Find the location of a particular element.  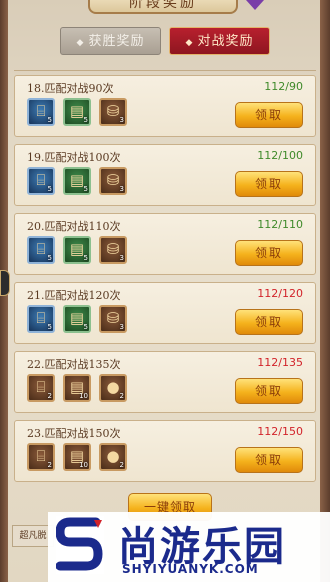

tab-battle-rewards: ◆ 对战奖励 is located at coordinates (219, 41).